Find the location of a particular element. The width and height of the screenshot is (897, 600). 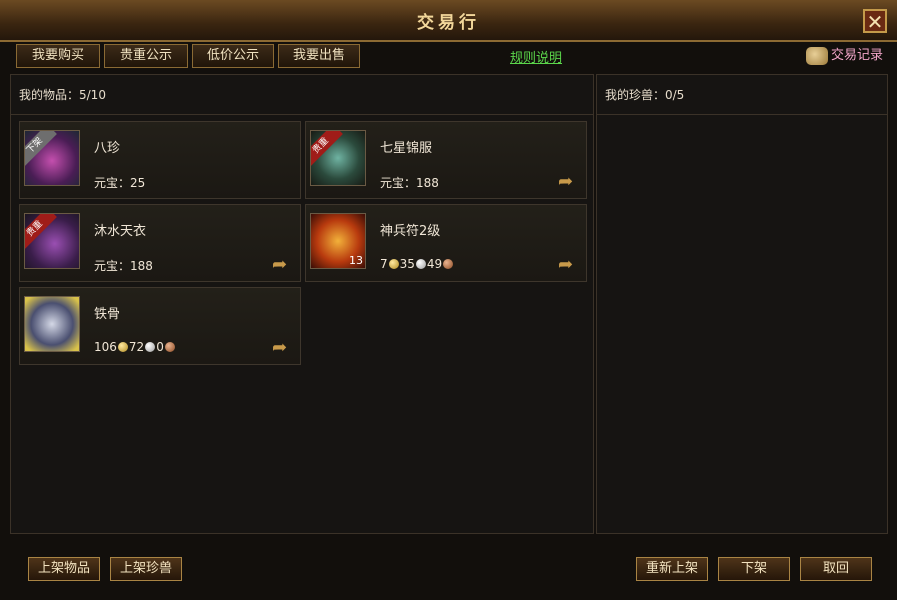

stack-count: 13 is located at coordinates (356, 260).